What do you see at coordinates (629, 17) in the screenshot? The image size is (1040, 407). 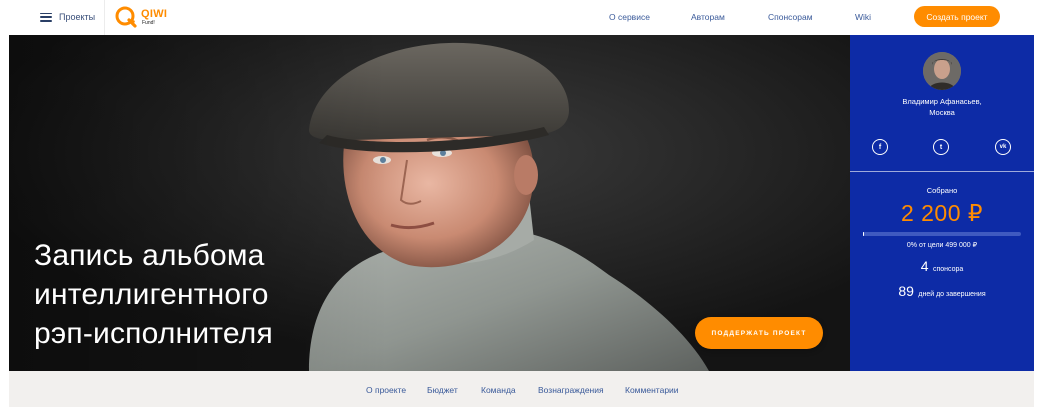 I see `nav-about-service: О сервисе` at bounding box center [629, 17].